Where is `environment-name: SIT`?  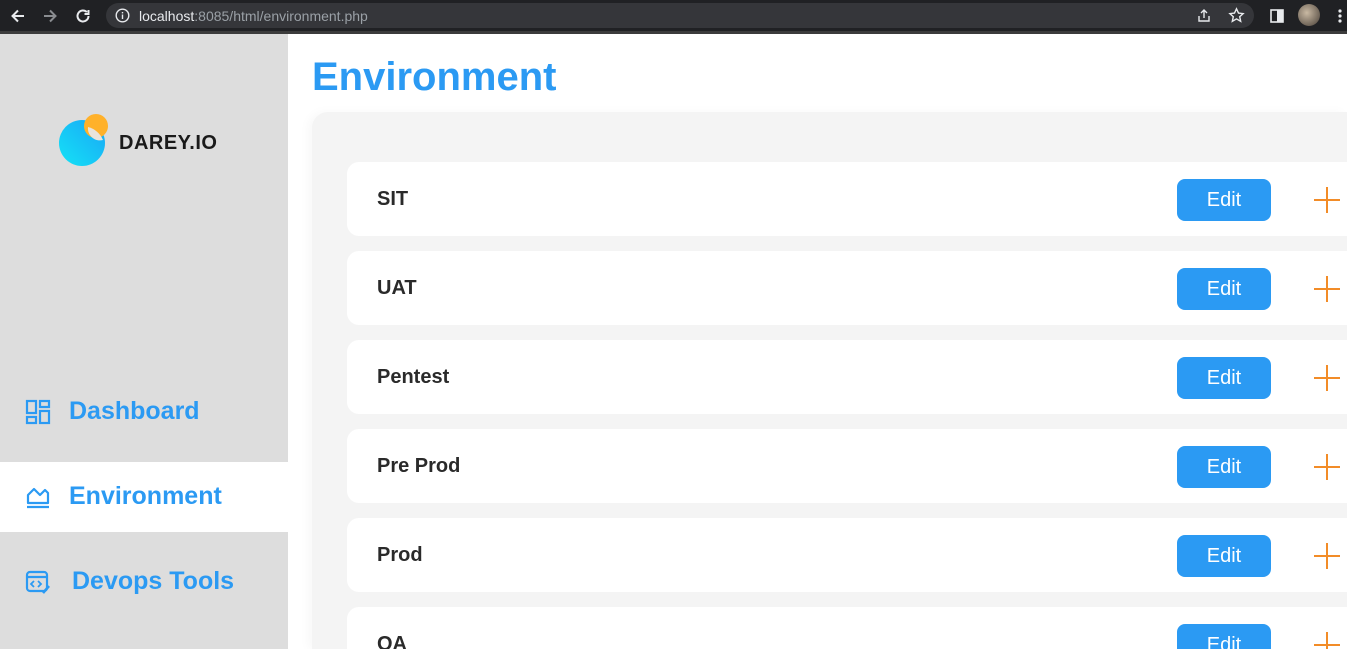 environment-name: SIT is located at coordinates (393, 199).